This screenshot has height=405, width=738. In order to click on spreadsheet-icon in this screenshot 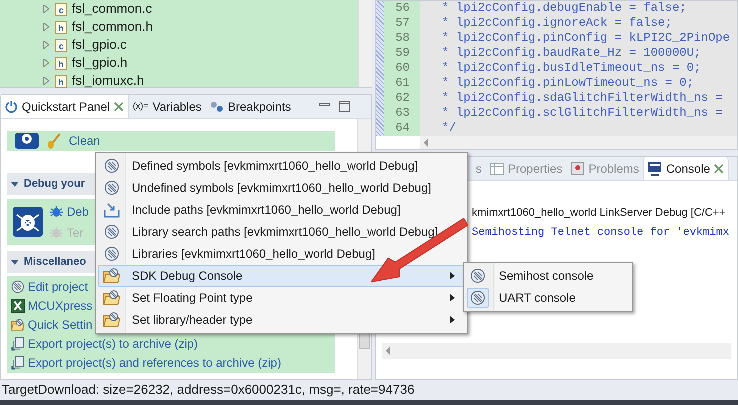, I will do `click(18, 305)`.